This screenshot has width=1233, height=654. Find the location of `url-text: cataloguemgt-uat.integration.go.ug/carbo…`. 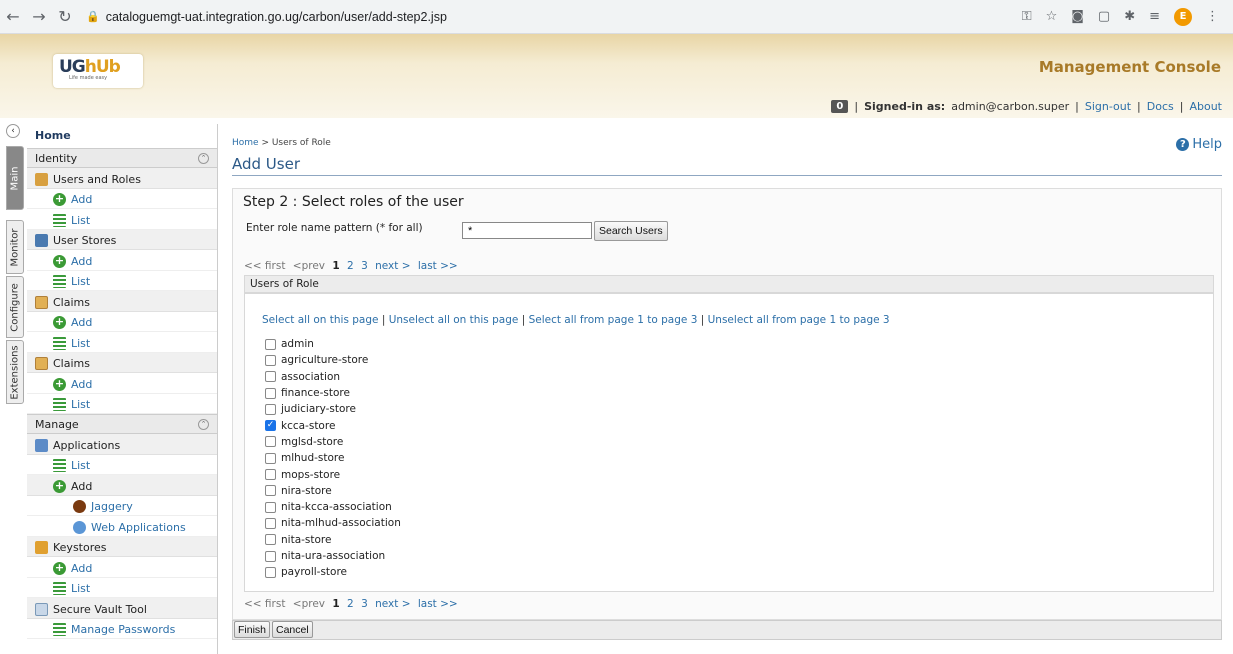

url-text: cataloguemgt-uat.integration.go.ug/carbo… is located at coordinates (276, 17).